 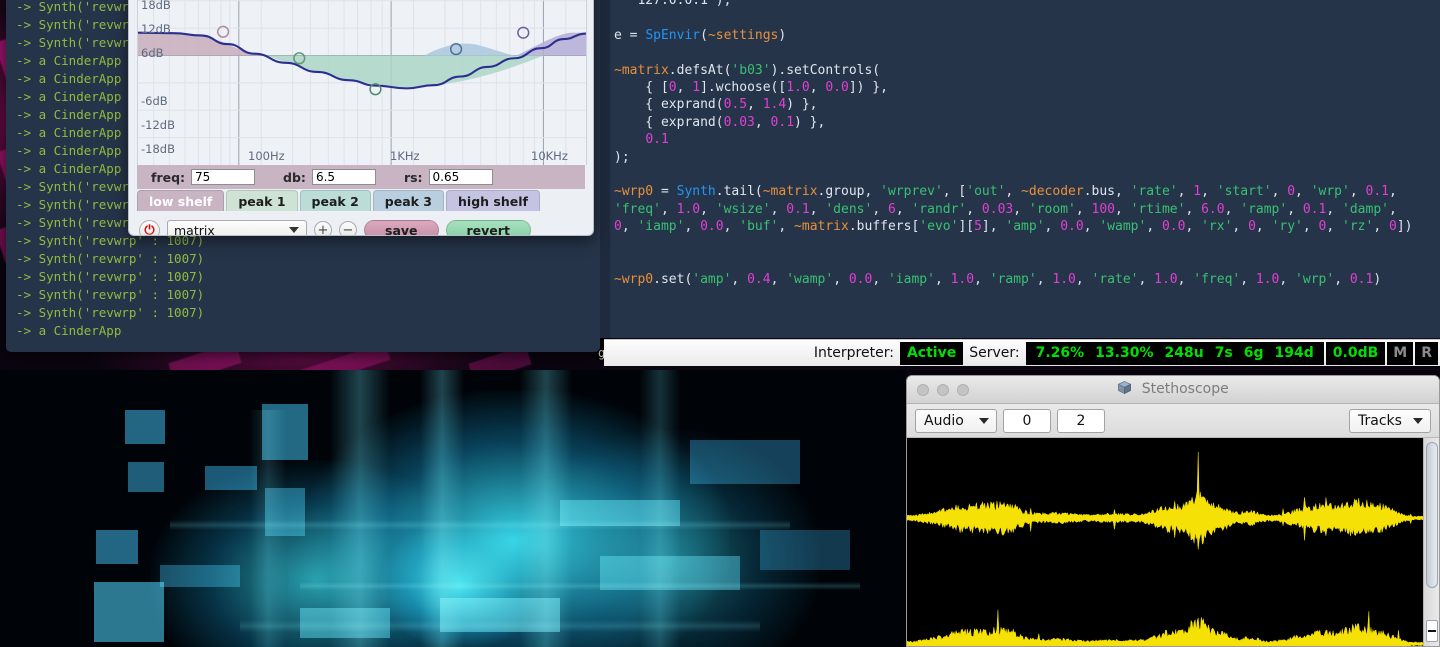 I want to click on scope-scrollbar, so click(x=1431, y=542).